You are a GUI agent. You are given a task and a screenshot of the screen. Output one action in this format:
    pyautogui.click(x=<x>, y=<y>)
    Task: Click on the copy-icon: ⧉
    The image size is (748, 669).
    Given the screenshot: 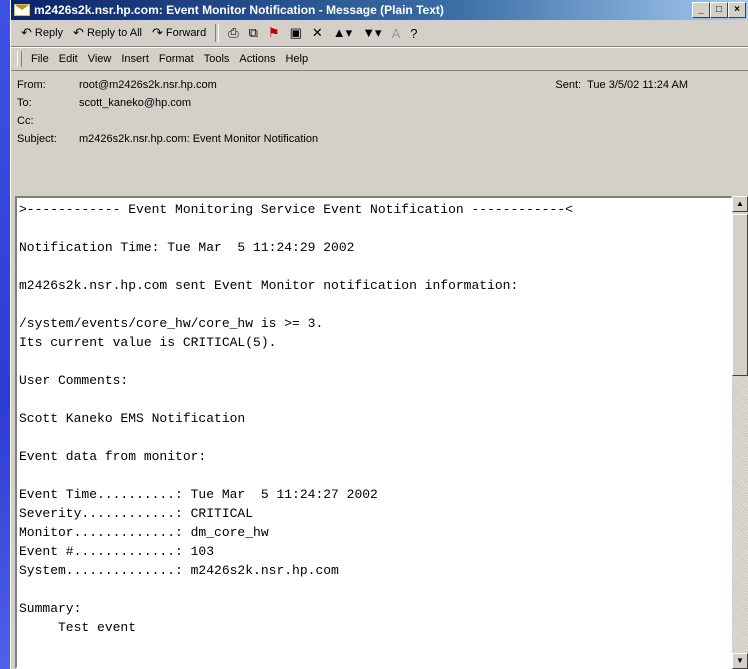 What is the action you would take?
    pyautogui.click(x=253, y=32)
    